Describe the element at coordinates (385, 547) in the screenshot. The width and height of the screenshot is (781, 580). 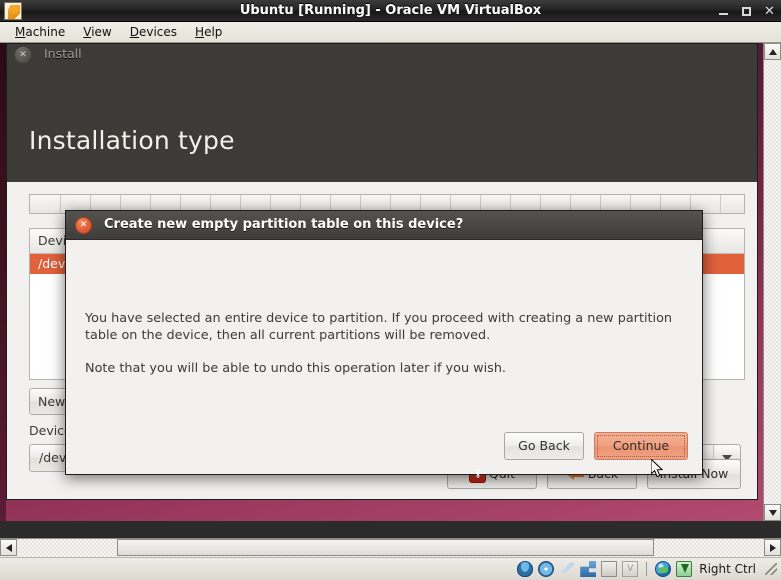
I see `horizontal-scroll-thumb` at that location.